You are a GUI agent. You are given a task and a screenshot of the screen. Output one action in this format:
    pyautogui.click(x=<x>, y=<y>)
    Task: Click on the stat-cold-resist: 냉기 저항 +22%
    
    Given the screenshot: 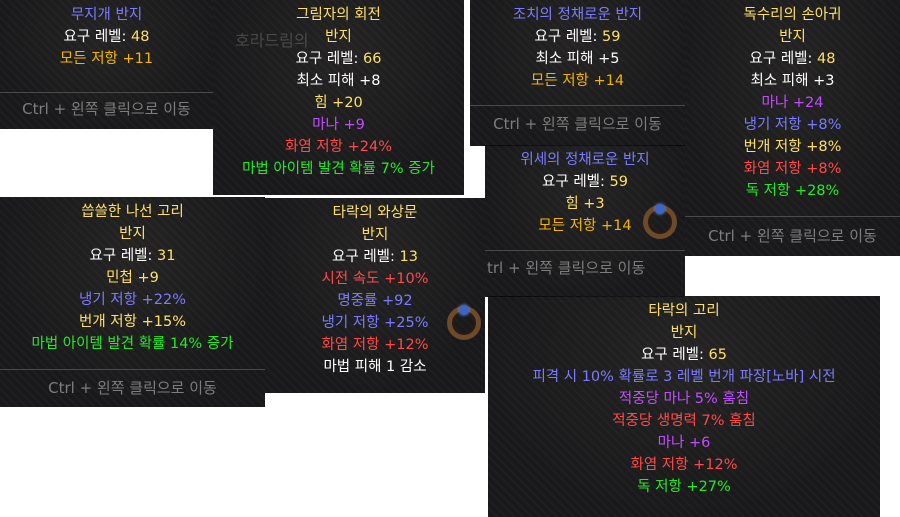 What is the action you would take?
    pyautogui.click(x=132, y=300)
    